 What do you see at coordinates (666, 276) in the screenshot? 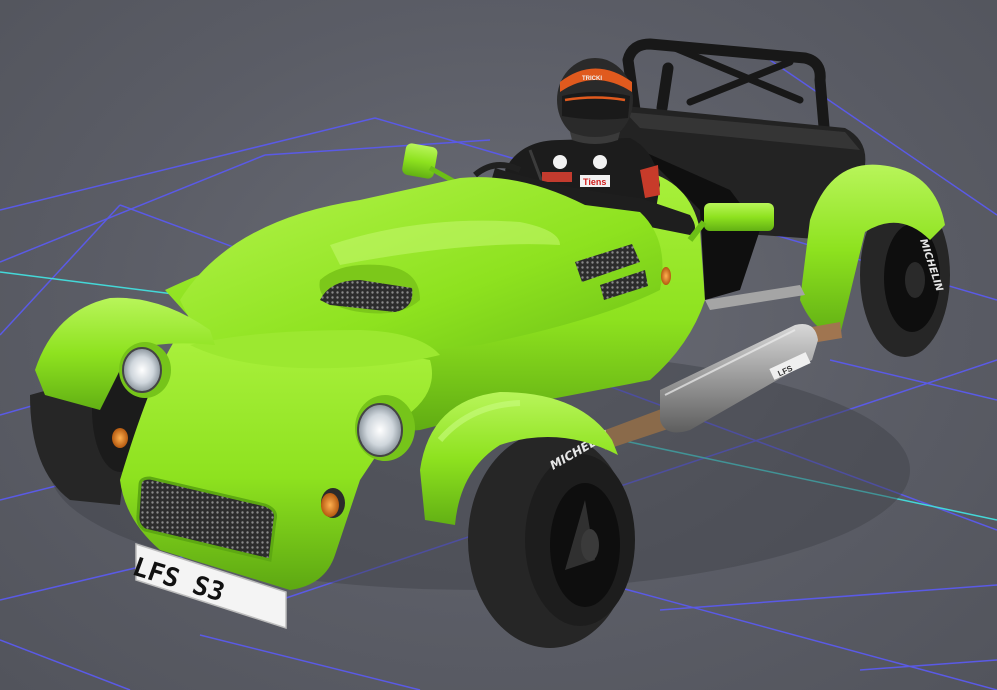
I see `side-indicator` at bounding box center [666, 276].